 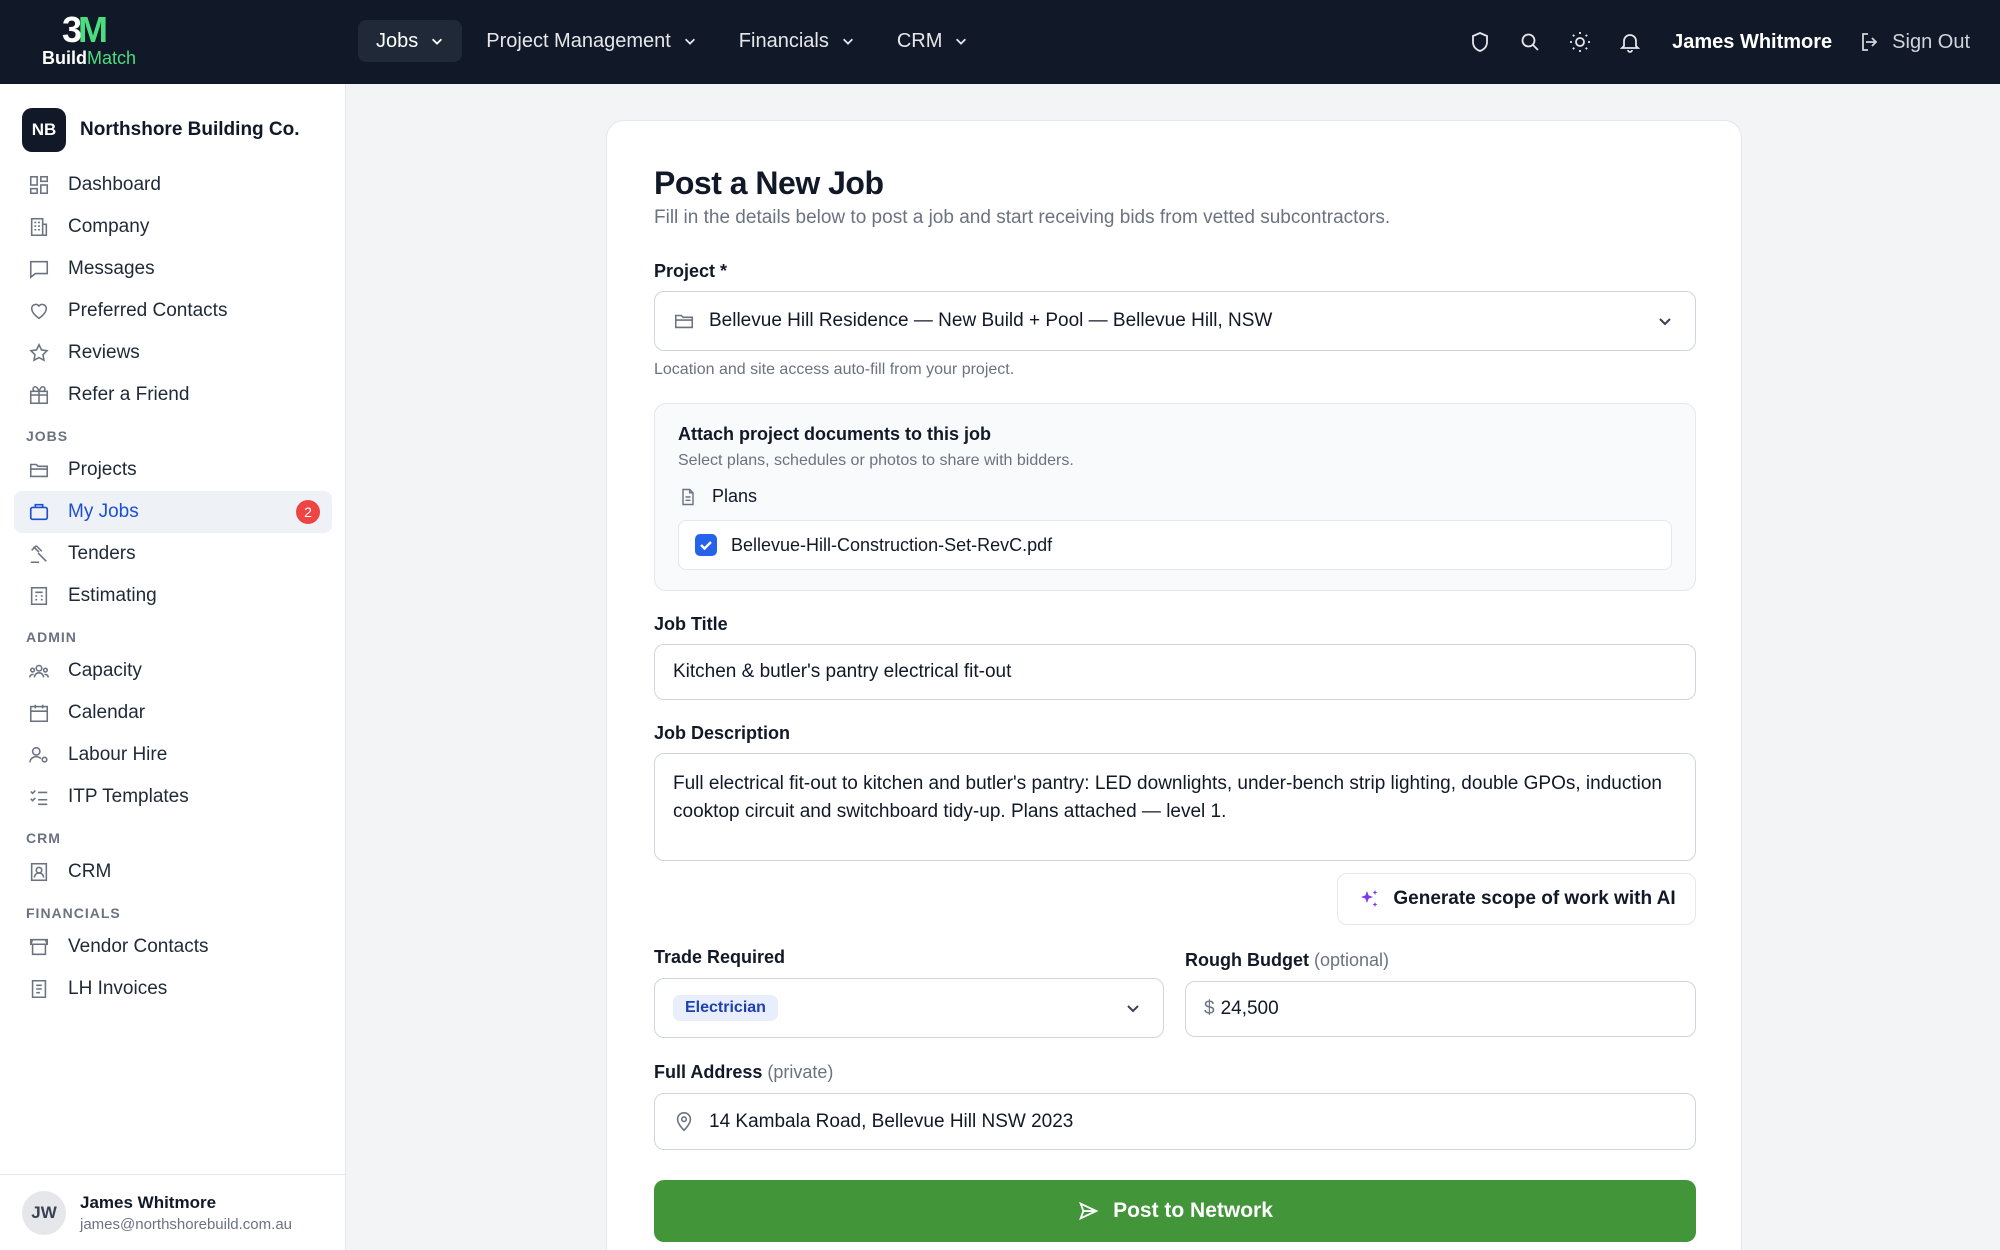 What do you see at coordinates (1630, 42) in the screenshot?
I see `bell-icon` at bounding box center [1630, 42].